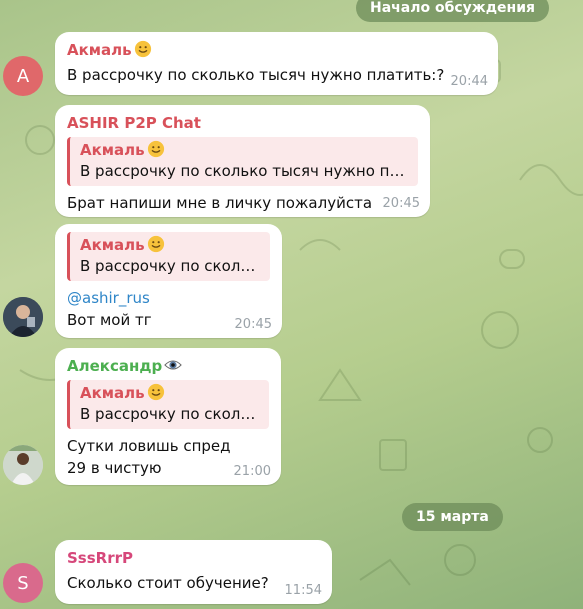 Image resolution: width=583 pixels, height=609 pixels. I want to click on avatar-ashir, so click(23, 317).